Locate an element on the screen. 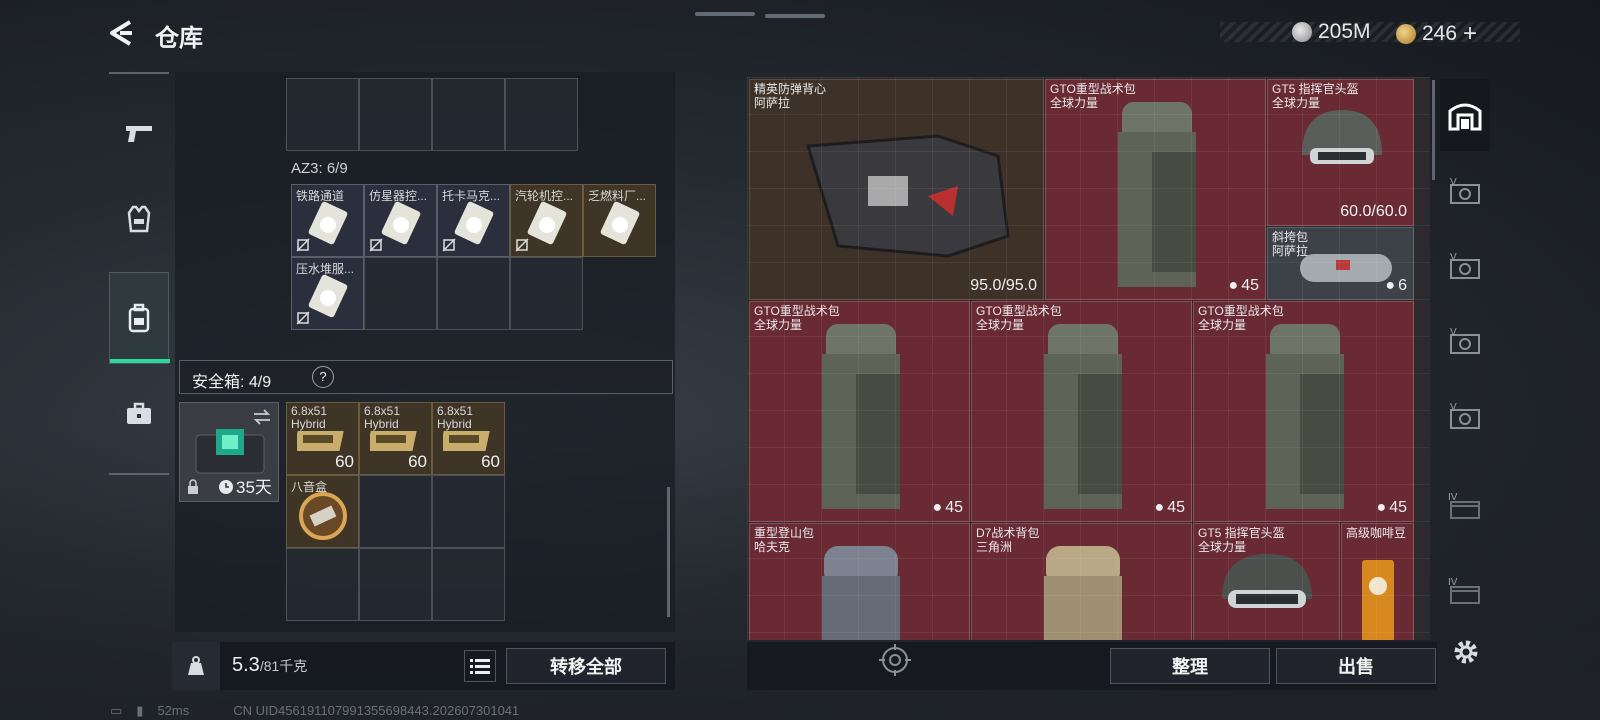 The image size is (1600, 720). lock-icon is located at coordinates (193, 486).